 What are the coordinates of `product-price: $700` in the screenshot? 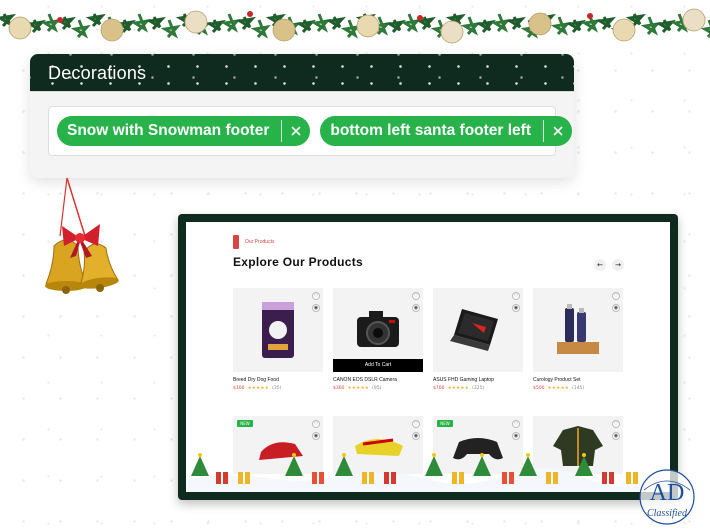 It's located at (439, 388).